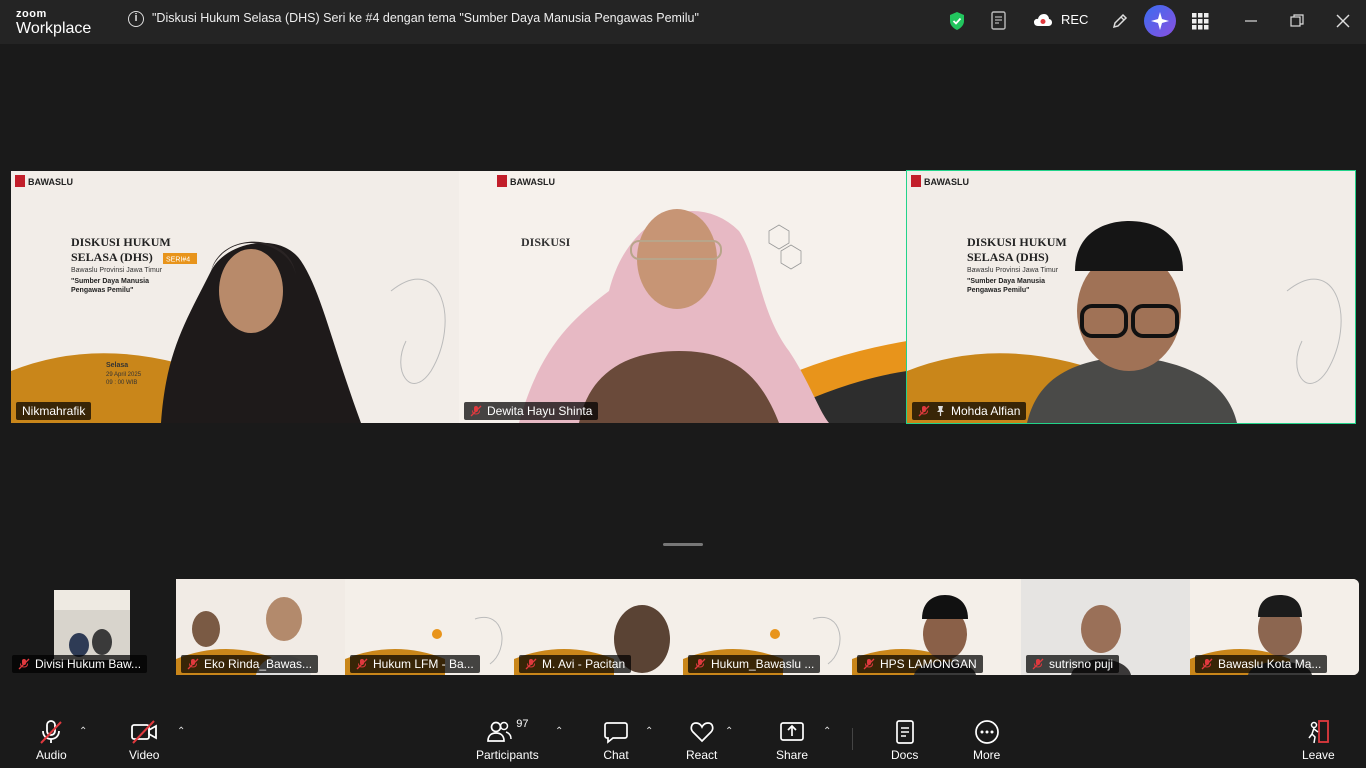  What do you see at coordinates (946, 182) in the screenshot?
I see `svg-text: BAWASLU` at bounding box center [946, 182].